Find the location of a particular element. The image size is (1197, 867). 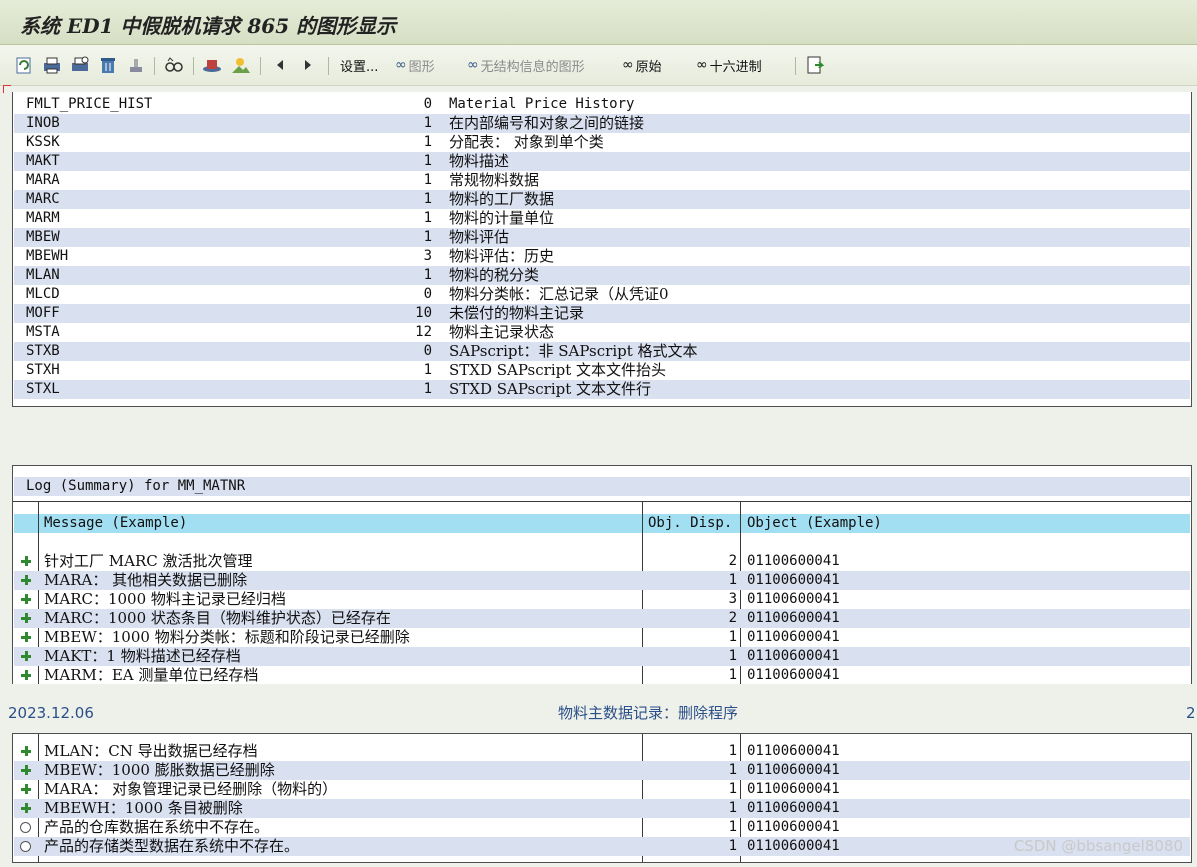

table-row: STXH 1 STXD SAPscript 文本文件抬头 is located at coordinates (602, 370).